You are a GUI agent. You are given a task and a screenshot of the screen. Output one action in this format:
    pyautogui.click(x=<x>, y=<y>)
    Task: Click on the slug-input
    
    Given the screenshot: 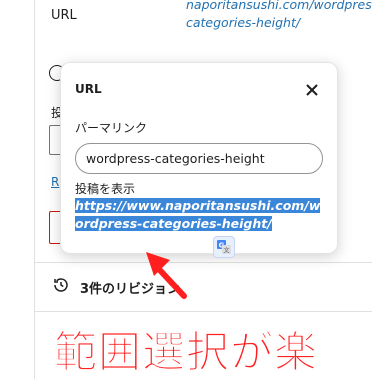 What is the action you would take?
    pyautogui.click(x=199, y=158)
    